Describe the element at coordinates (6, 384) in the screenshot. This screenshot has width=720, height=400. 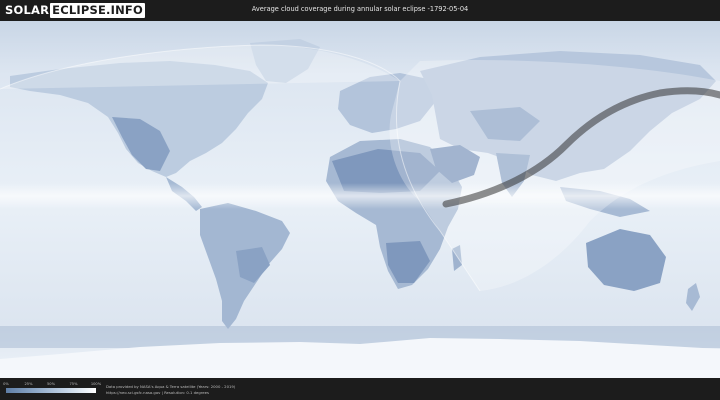
I see `legend-tick: 0%` at that location.